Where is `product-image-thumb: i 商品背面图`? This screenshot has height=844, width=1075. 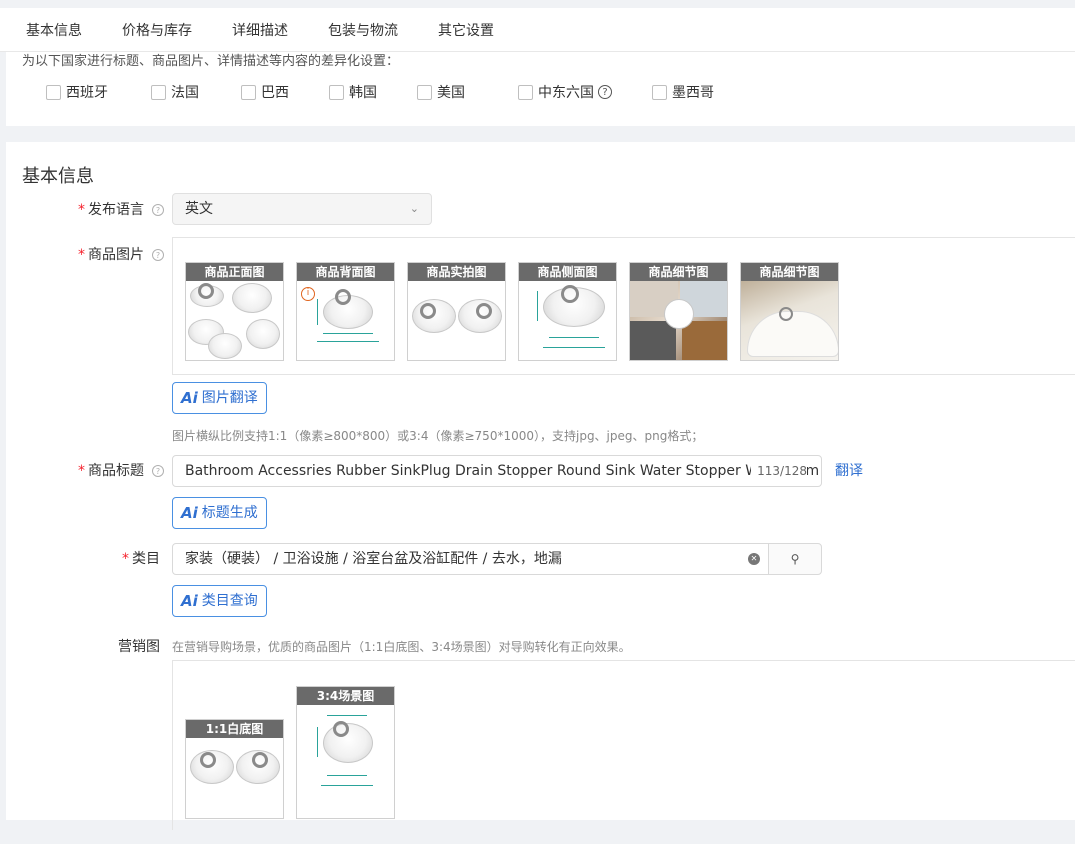 product-image-thumb: i 商品背面图 is located at coordinates (345, 311).